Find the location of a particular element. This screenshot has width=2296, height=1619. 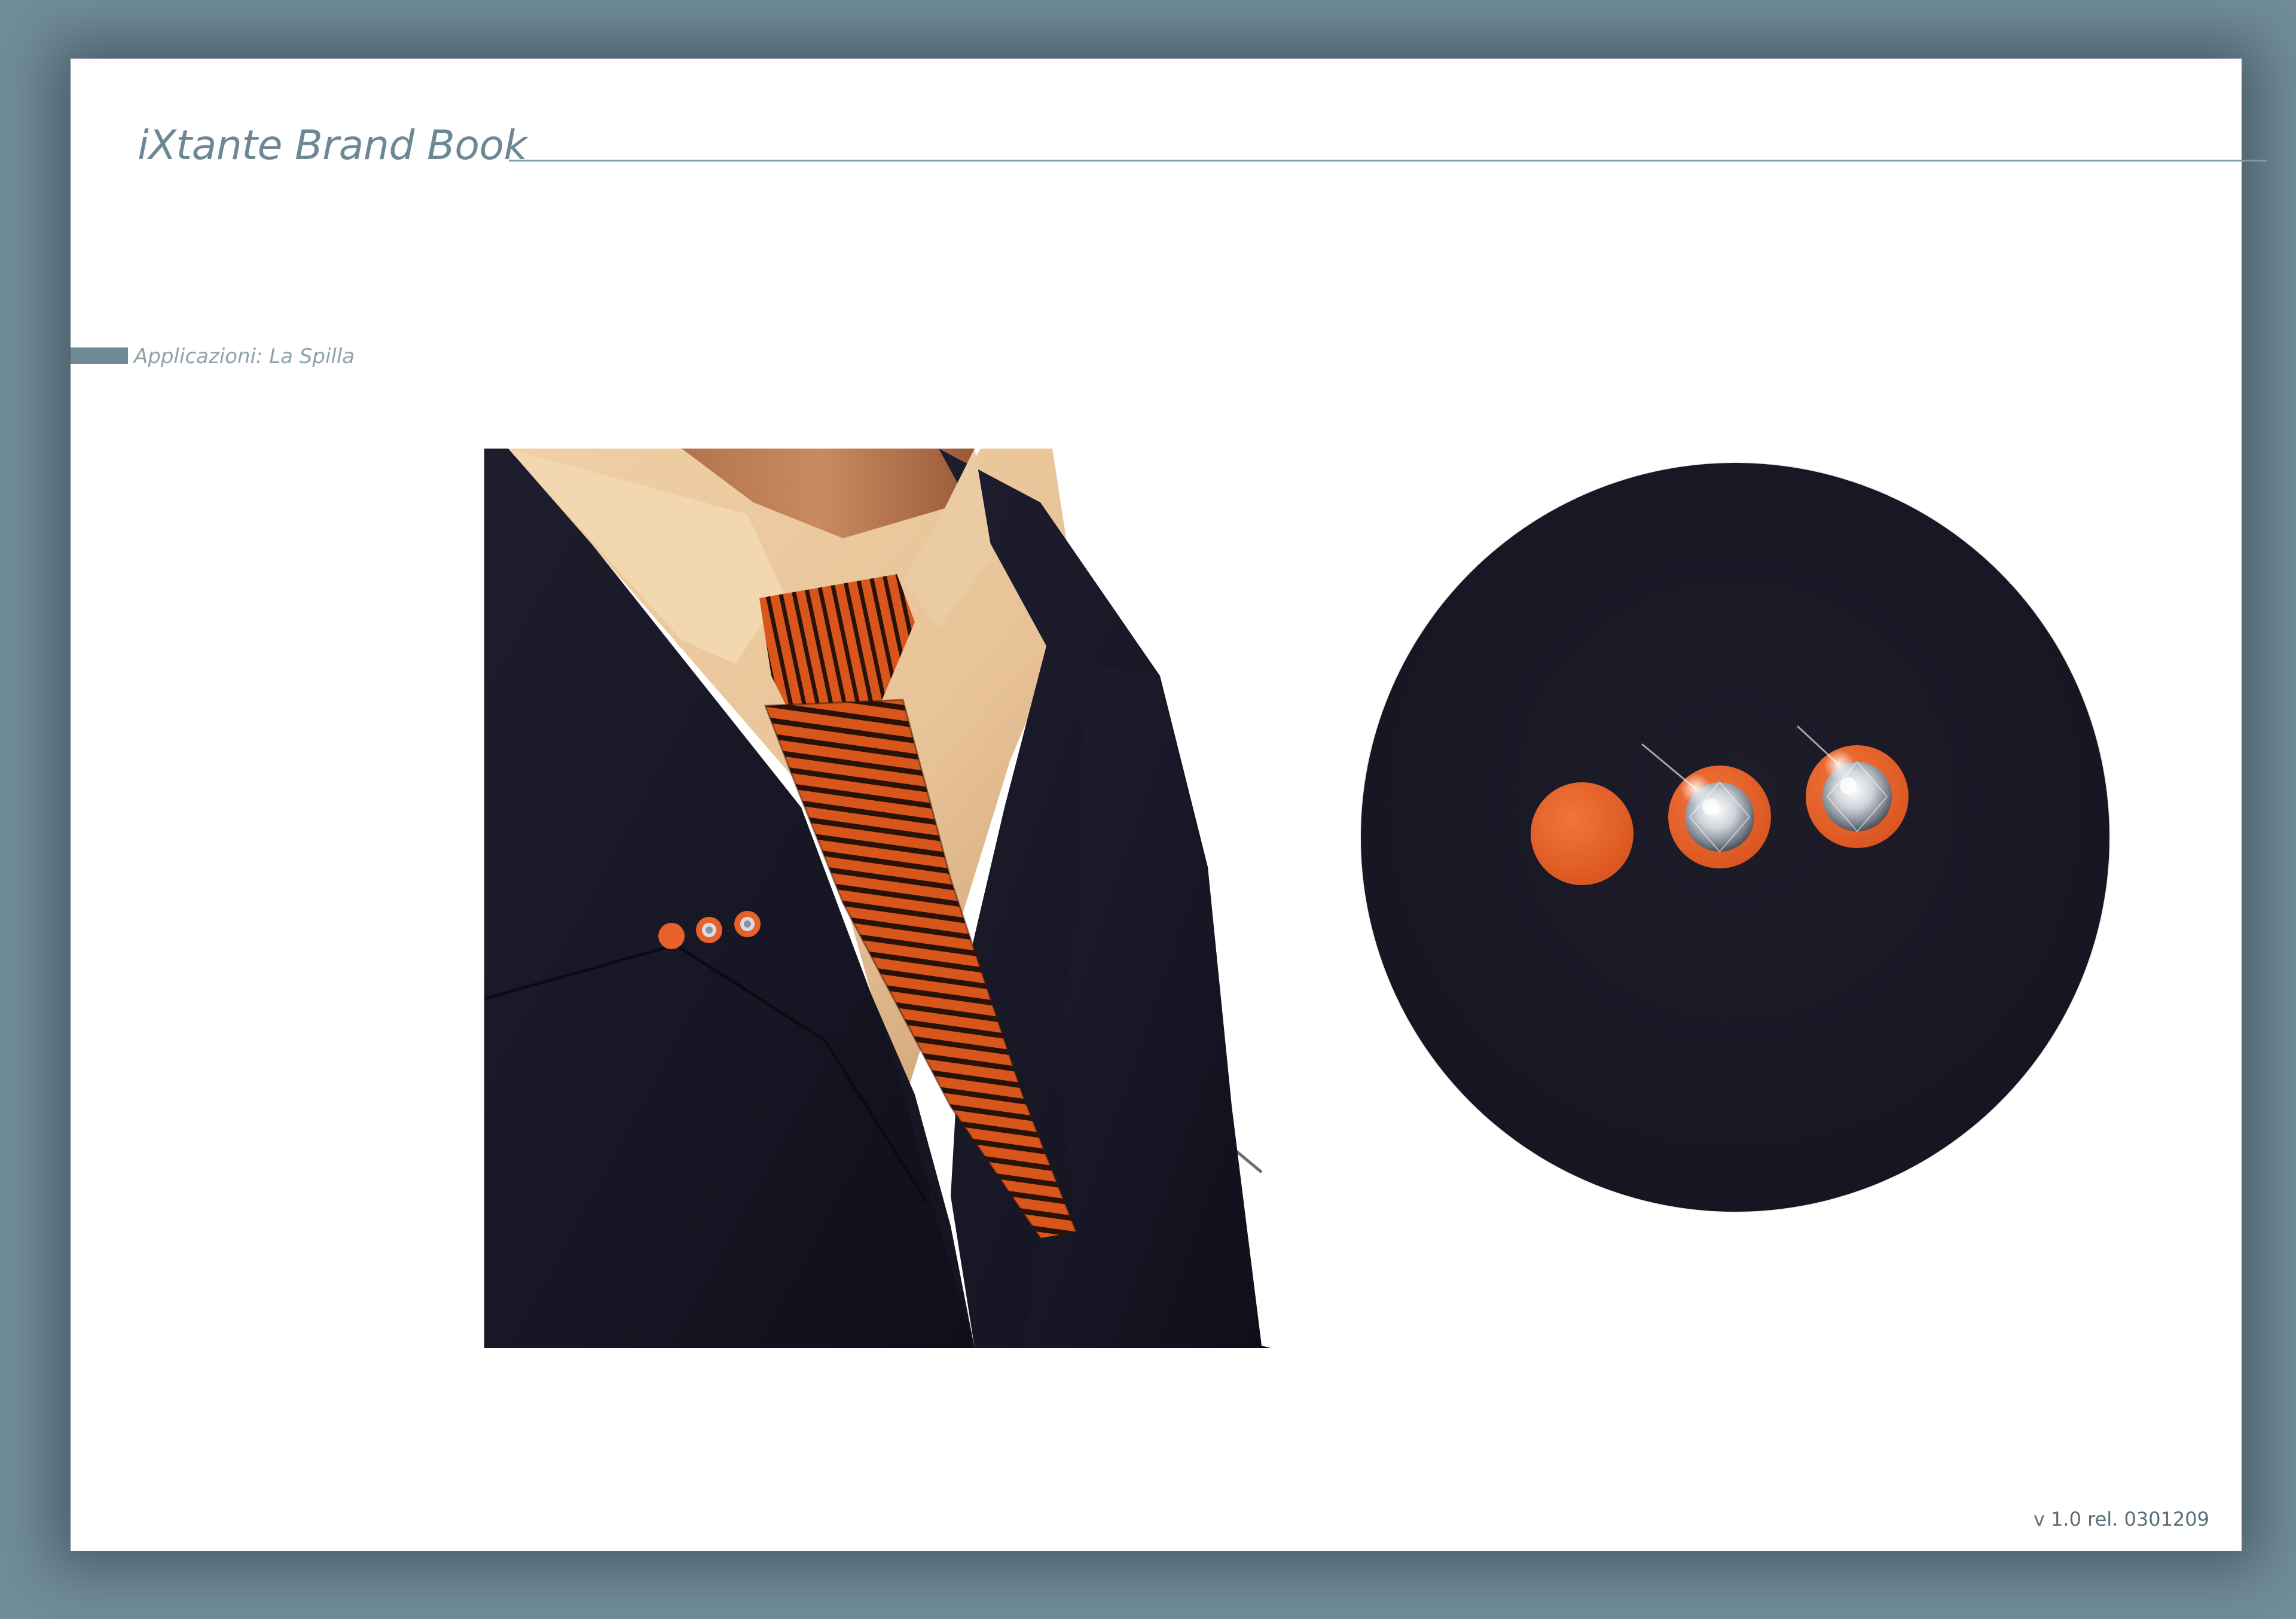

section-title: Applicazioni: La Spilla is located at coordinates (244, 356).